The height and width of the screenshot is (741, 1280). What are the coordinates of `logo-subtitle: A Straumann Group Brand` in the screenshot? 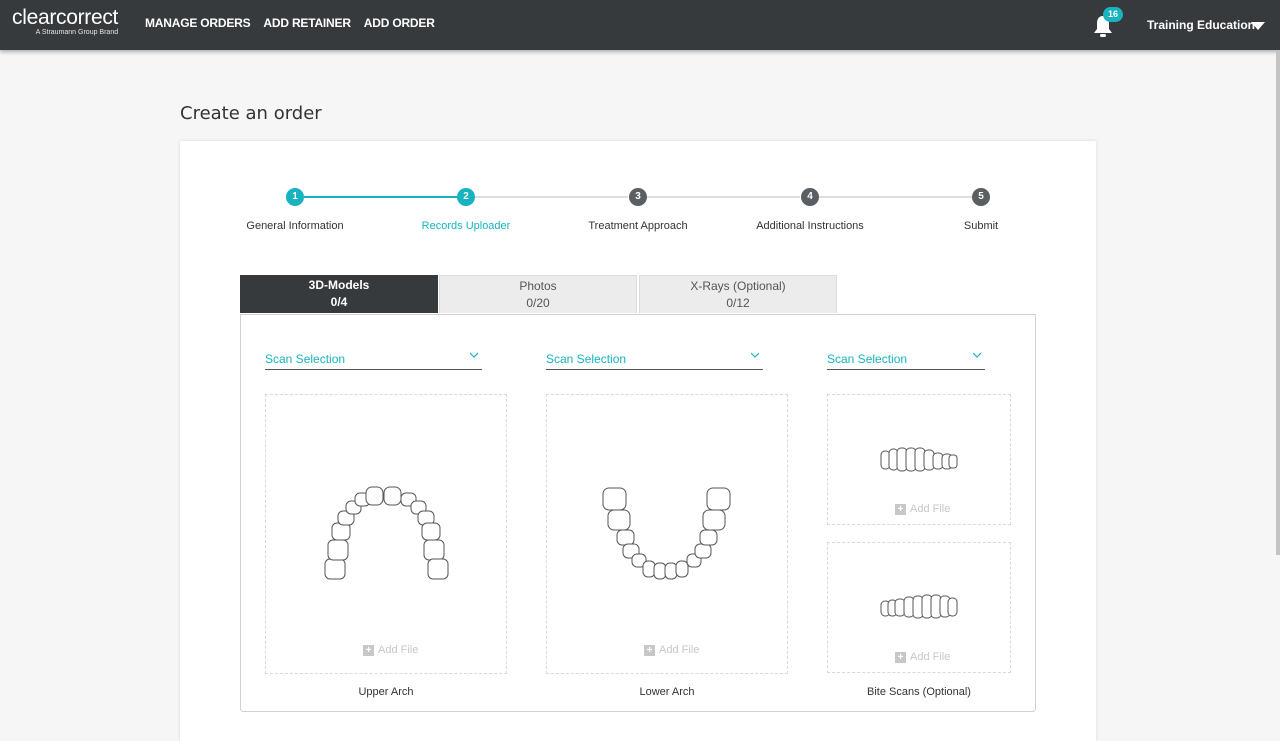 It's located at (77, 32).